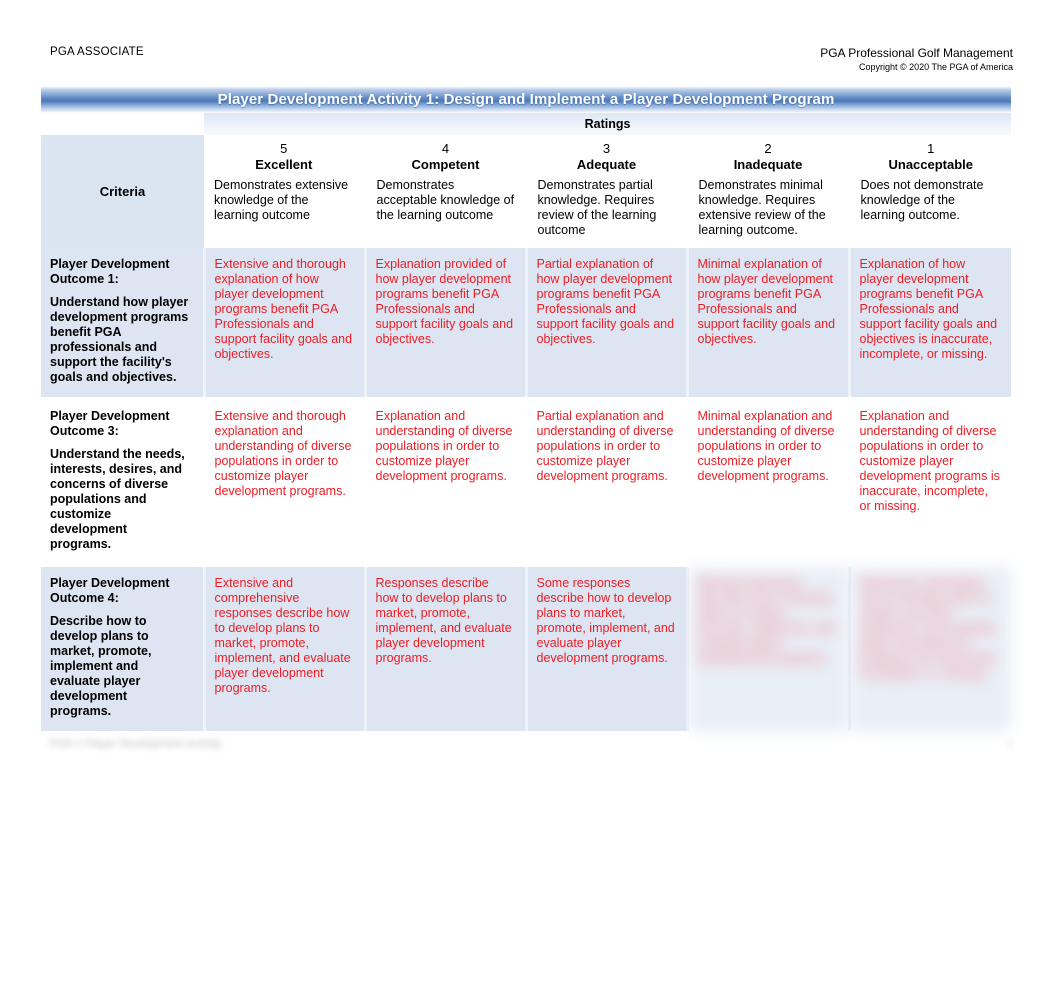 The height and width of the screenshot is (1001, 1062). Describe the element at coordinates (122, 191) in the screenshot. I see `criteria-header-cell: Criteria` at that location.